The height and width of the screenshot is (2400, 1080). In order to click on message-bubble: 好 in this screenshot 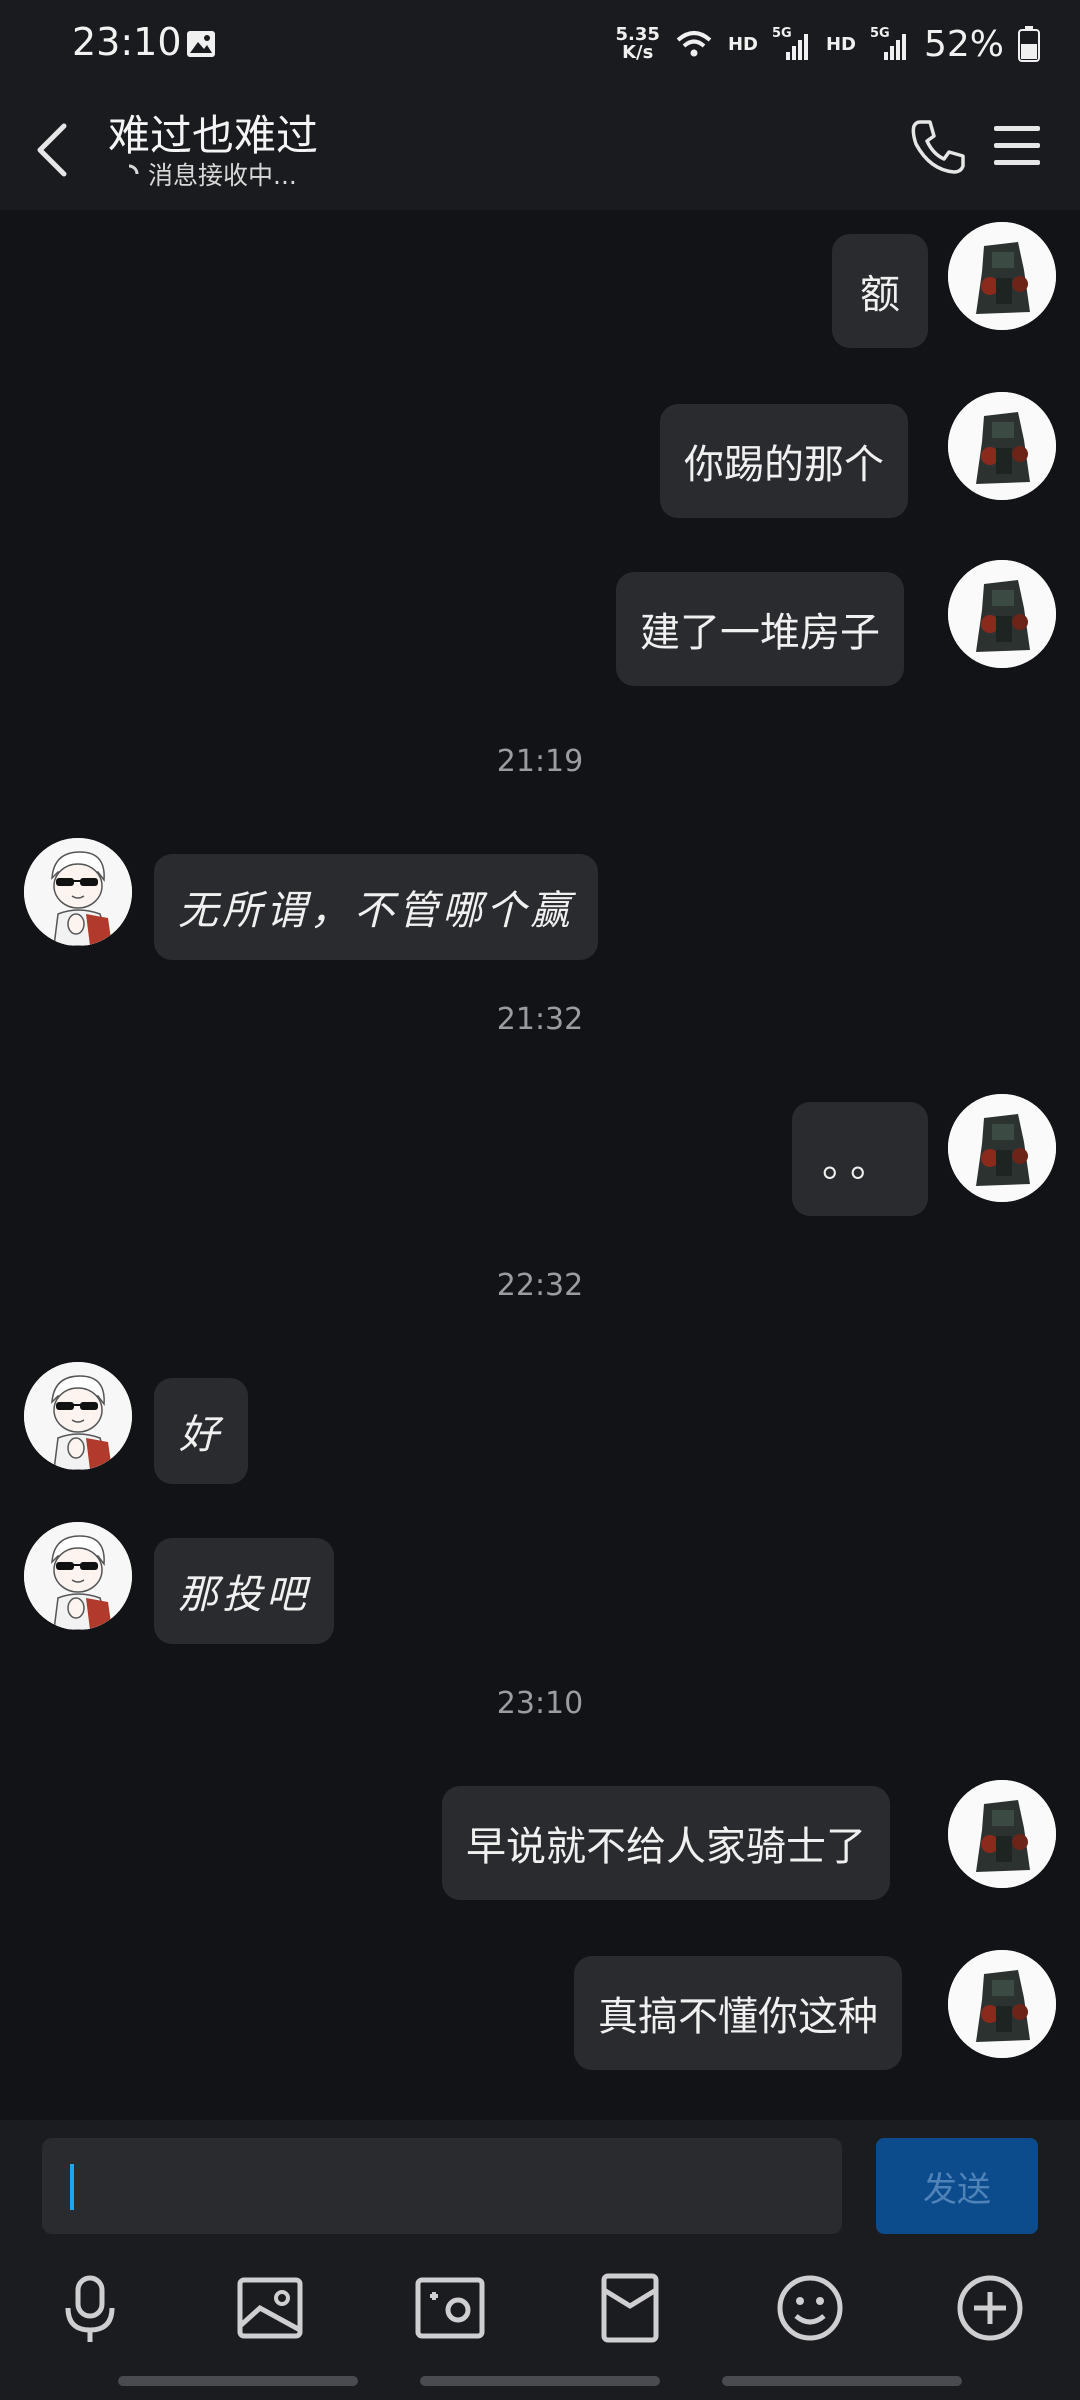, I will do `click(201, 1431)`.